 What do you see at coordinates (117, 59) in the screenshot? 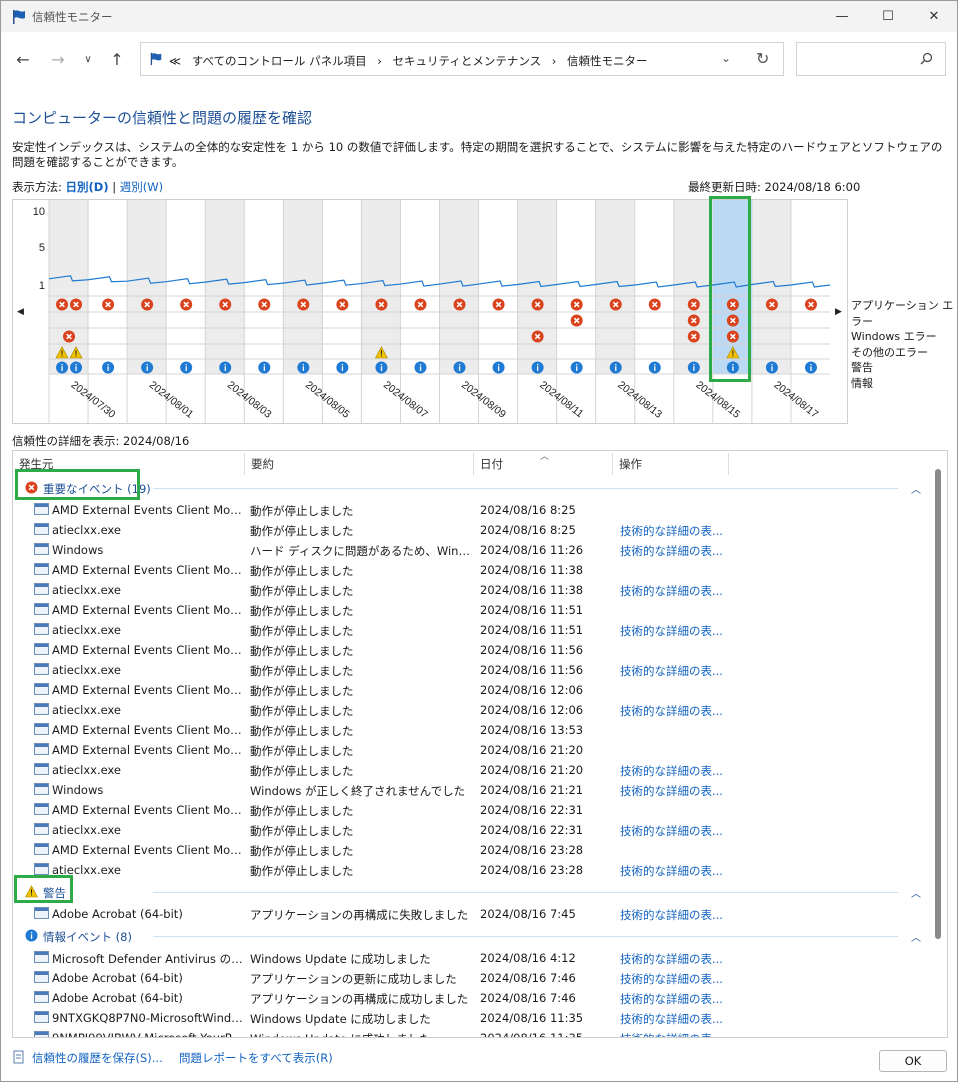
I see `up-button: ↑` at bounding box center [117, 59].